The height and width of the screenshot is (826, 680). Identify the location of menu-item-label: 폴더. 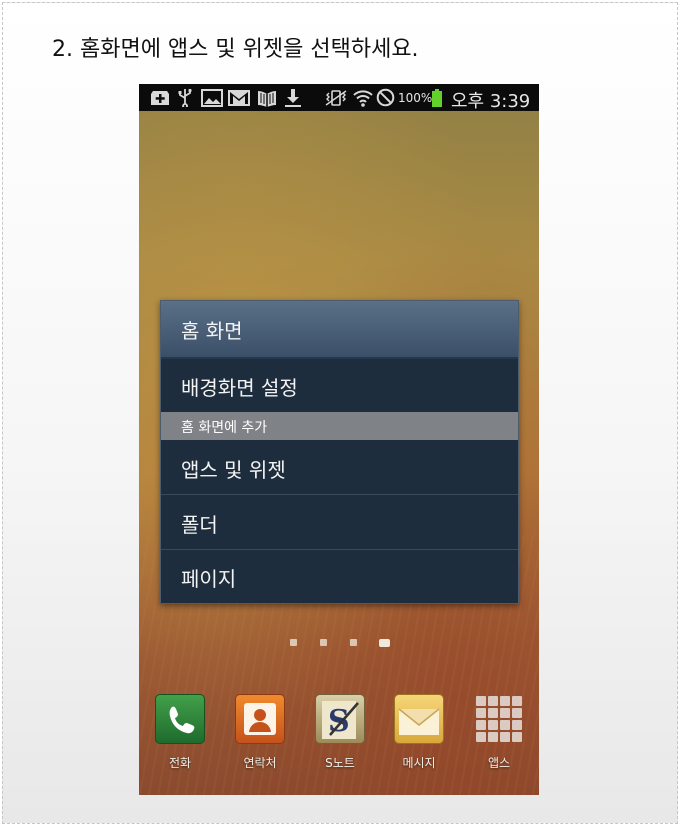
(199, 525).